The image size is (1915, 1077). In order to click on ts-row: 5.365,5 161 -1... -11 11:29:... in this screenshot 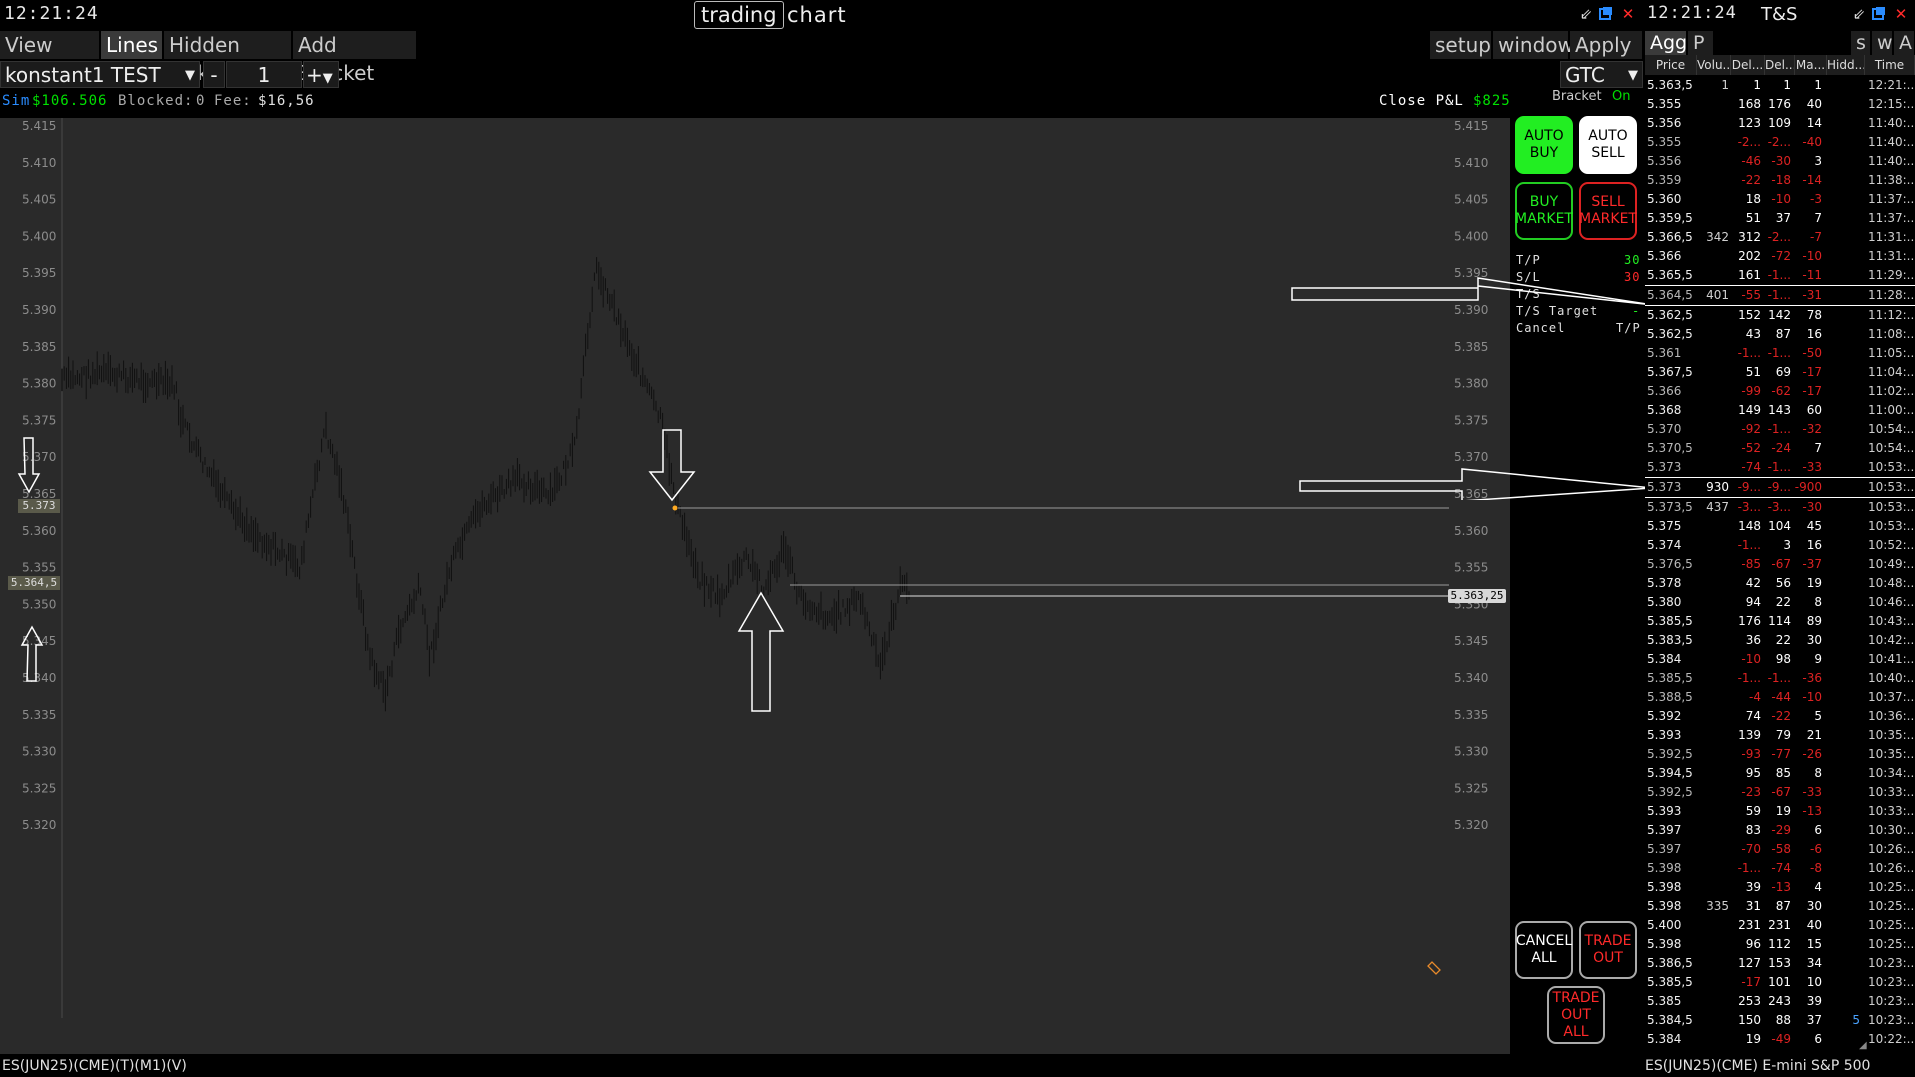, I will do `click(1780, 275)`.